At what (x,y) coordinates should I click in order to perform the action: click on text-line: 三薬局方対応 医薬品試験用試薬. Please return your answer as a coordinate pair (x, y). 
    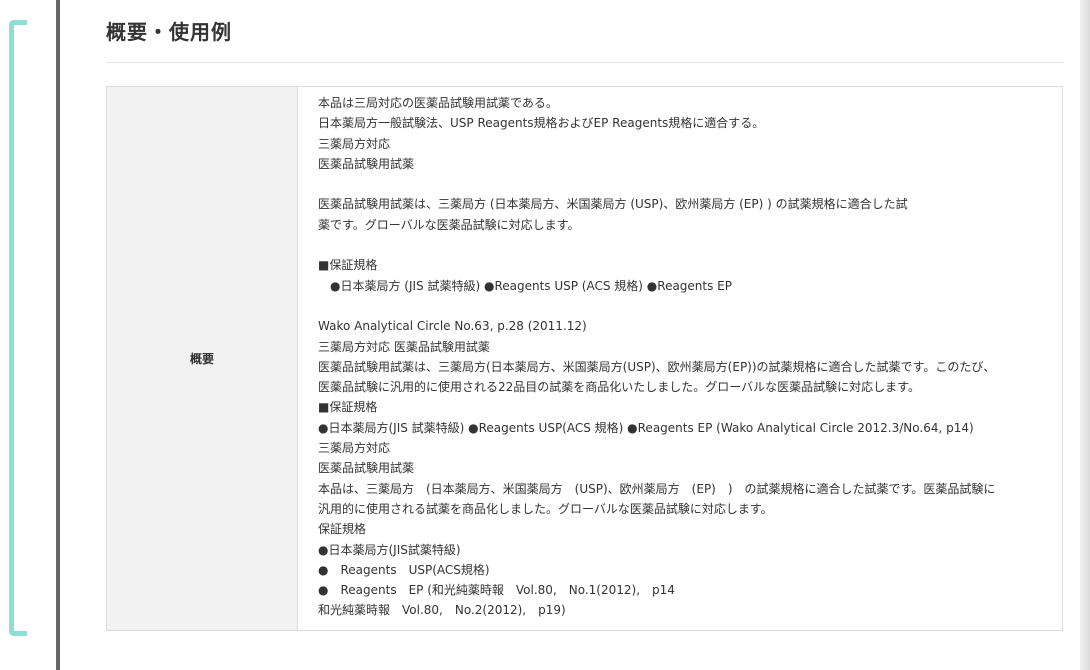
    Looking at the image, I should click on (404, 346).